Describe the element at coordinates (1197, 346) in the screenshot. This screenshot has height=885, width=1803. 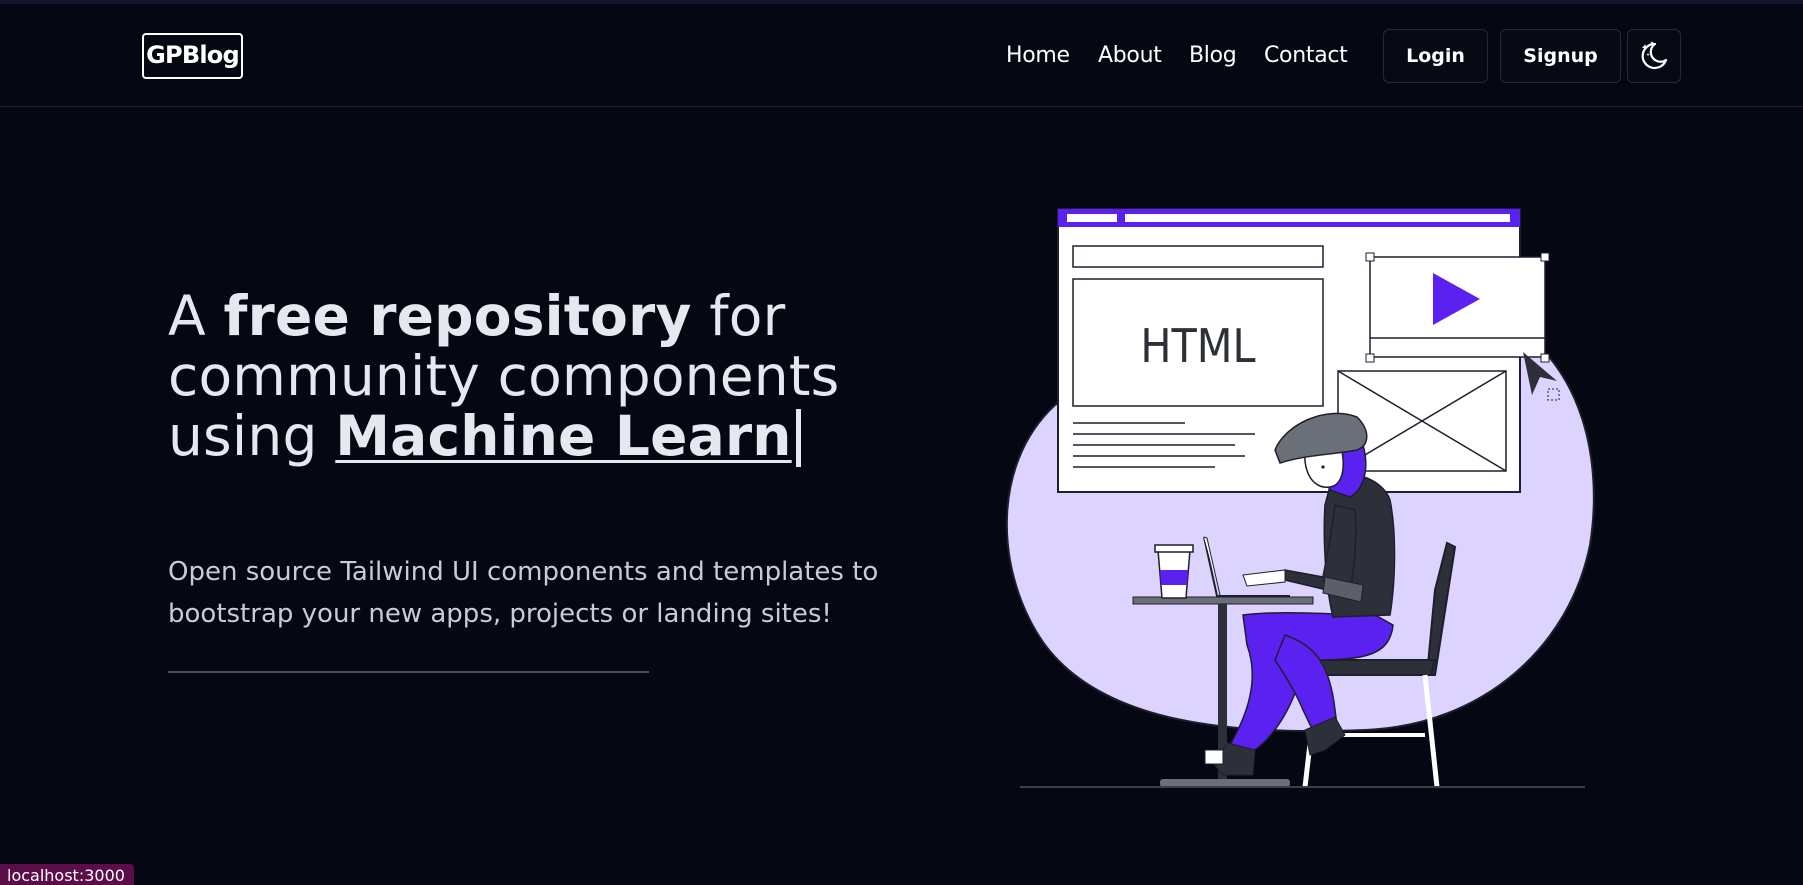
I see `html-label: HTML` at that location.